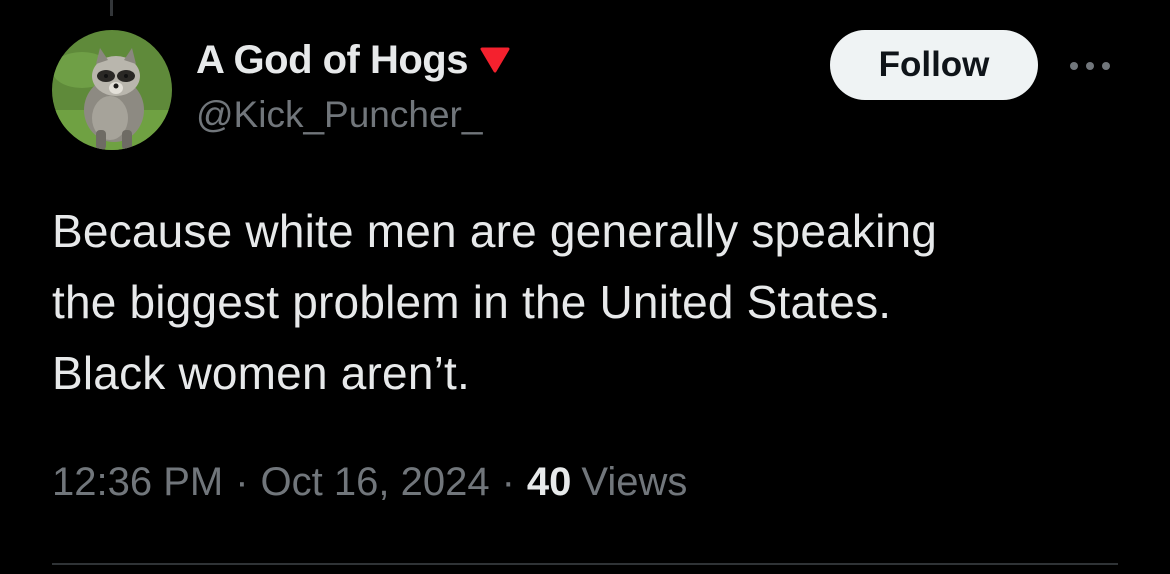  I want to click on avatar, so click(112, 90).